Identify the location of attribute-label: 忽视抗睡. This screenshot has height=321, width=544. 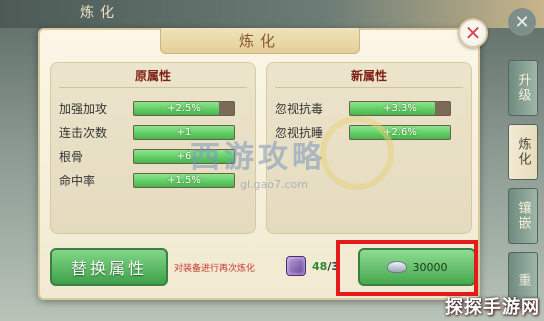
(299, 132).